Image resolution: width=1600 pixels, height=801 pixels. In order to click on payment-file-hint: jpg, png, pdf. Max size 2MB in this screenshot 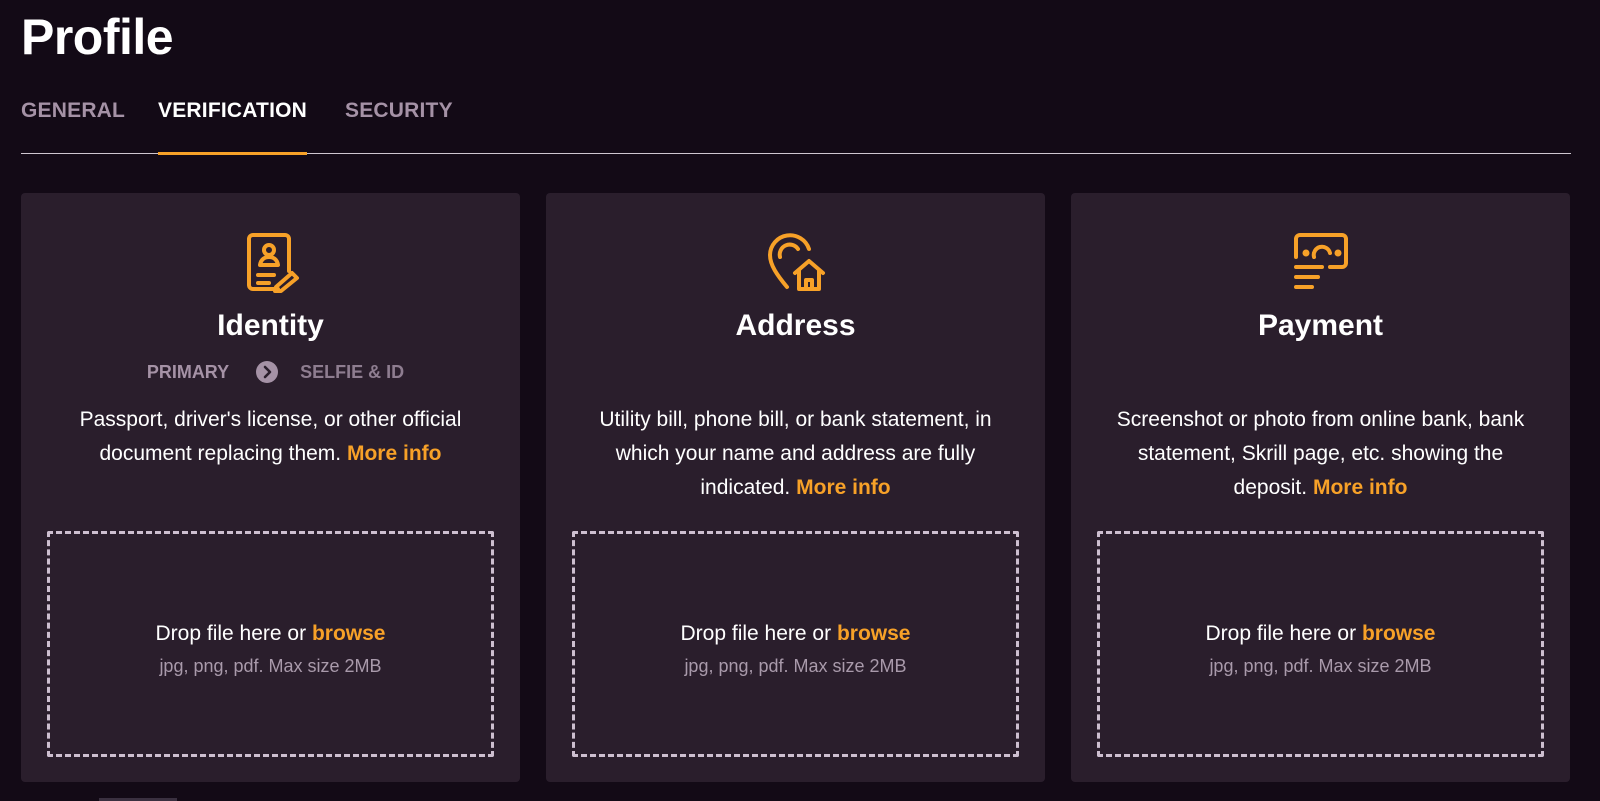, I will do `click(1320, 666)`.